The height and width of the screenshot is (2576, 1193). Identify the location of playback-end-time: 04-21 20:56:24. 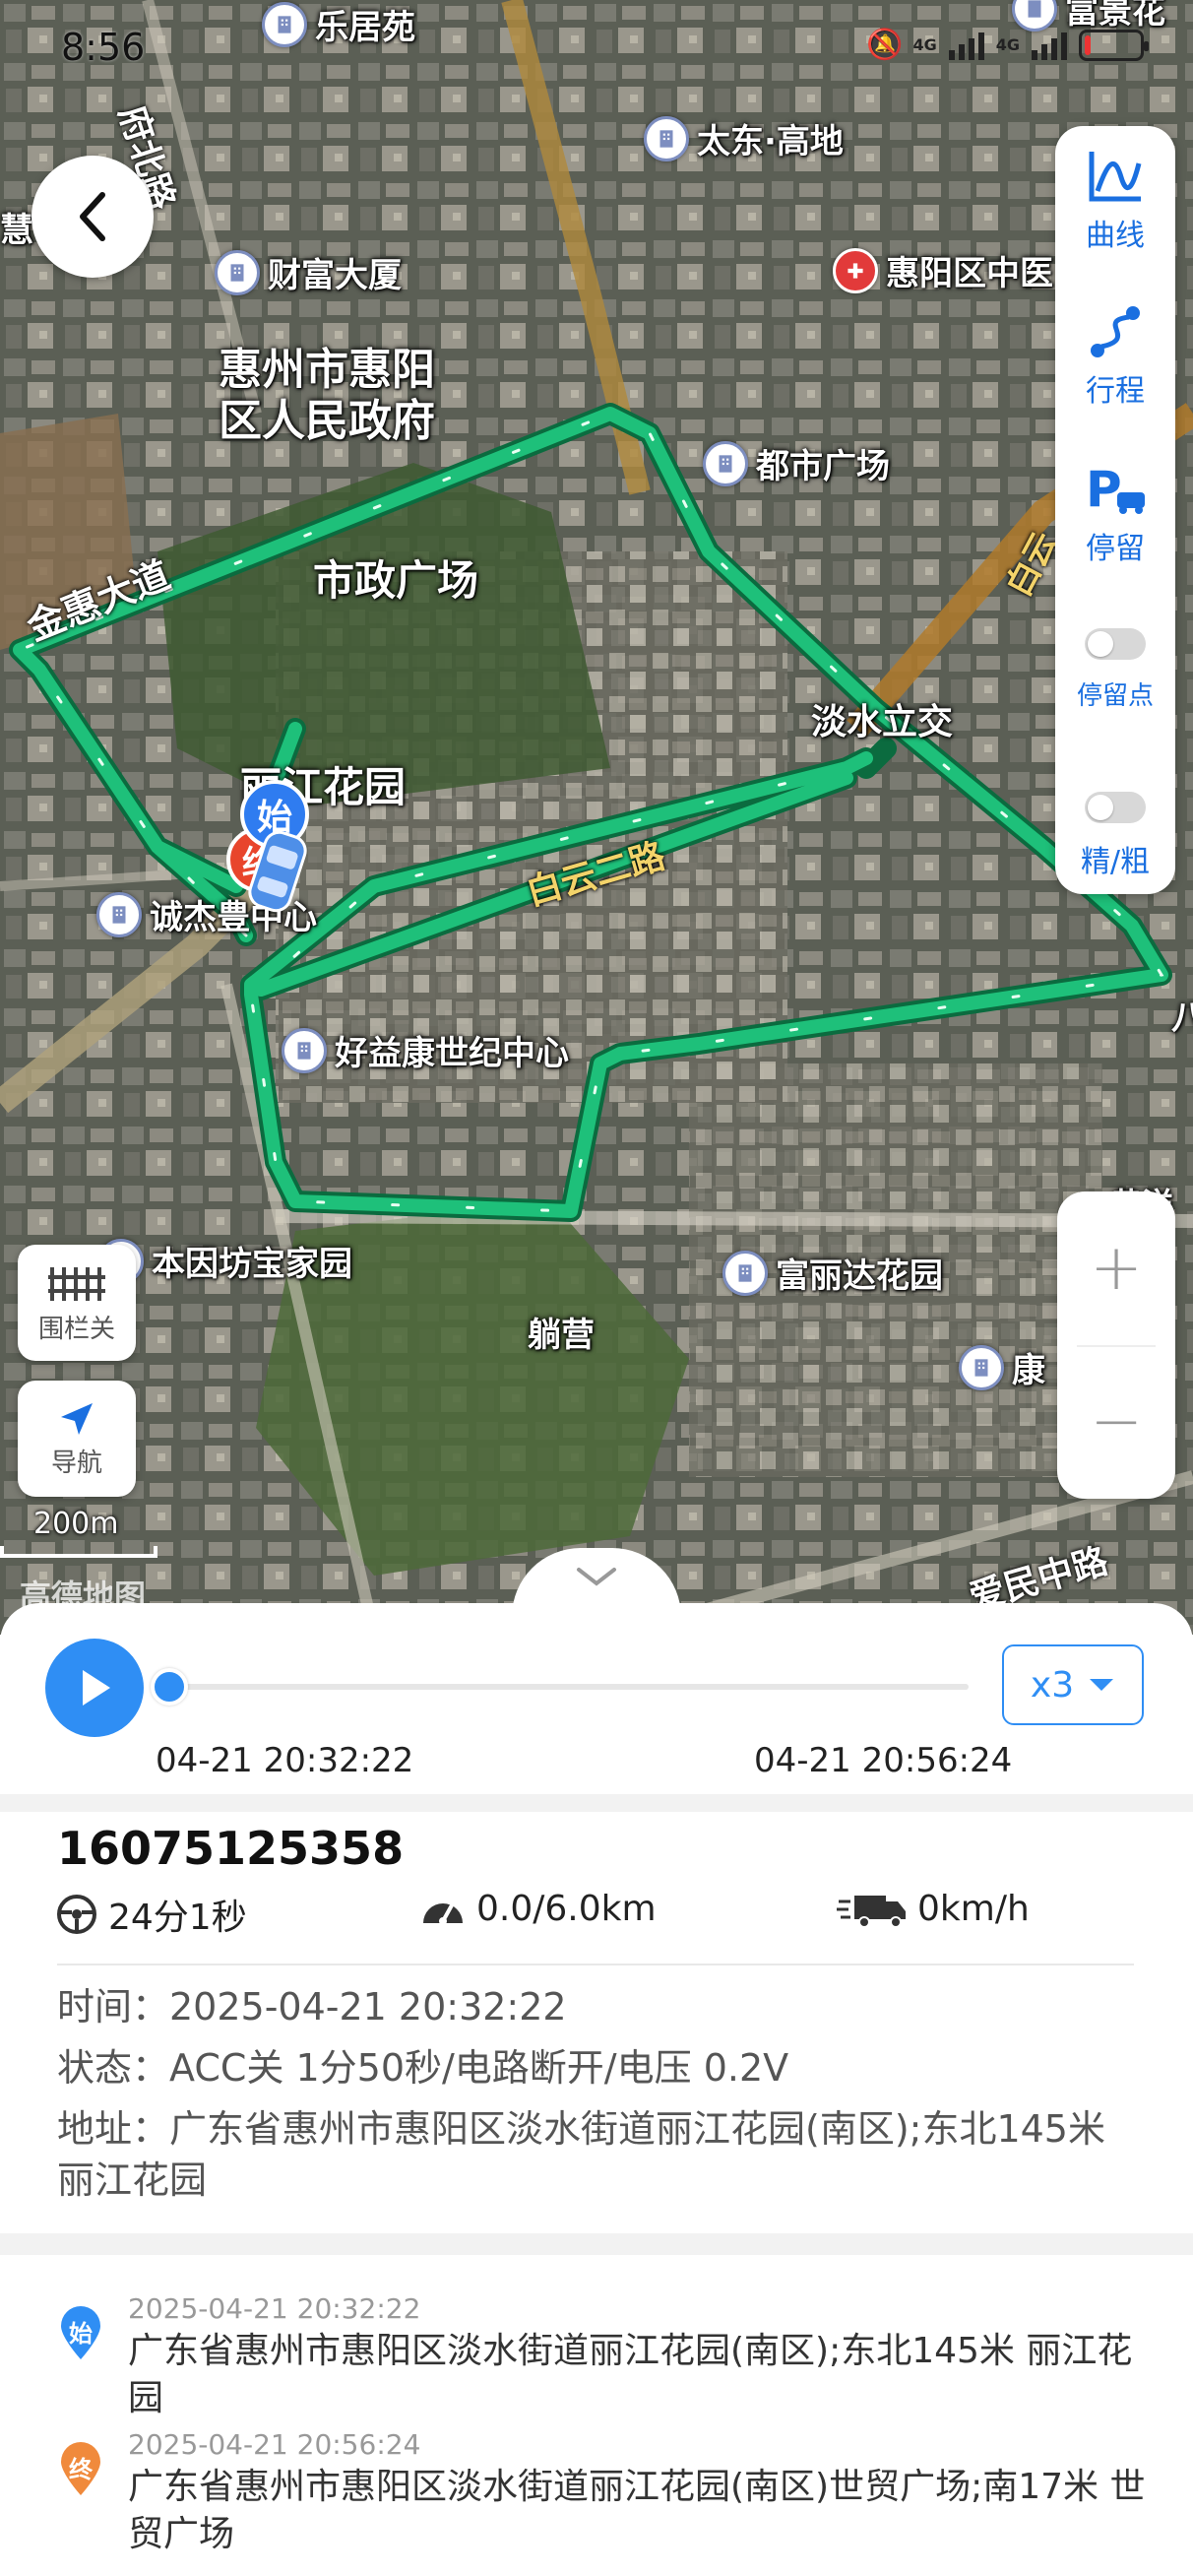
(883, 1760).